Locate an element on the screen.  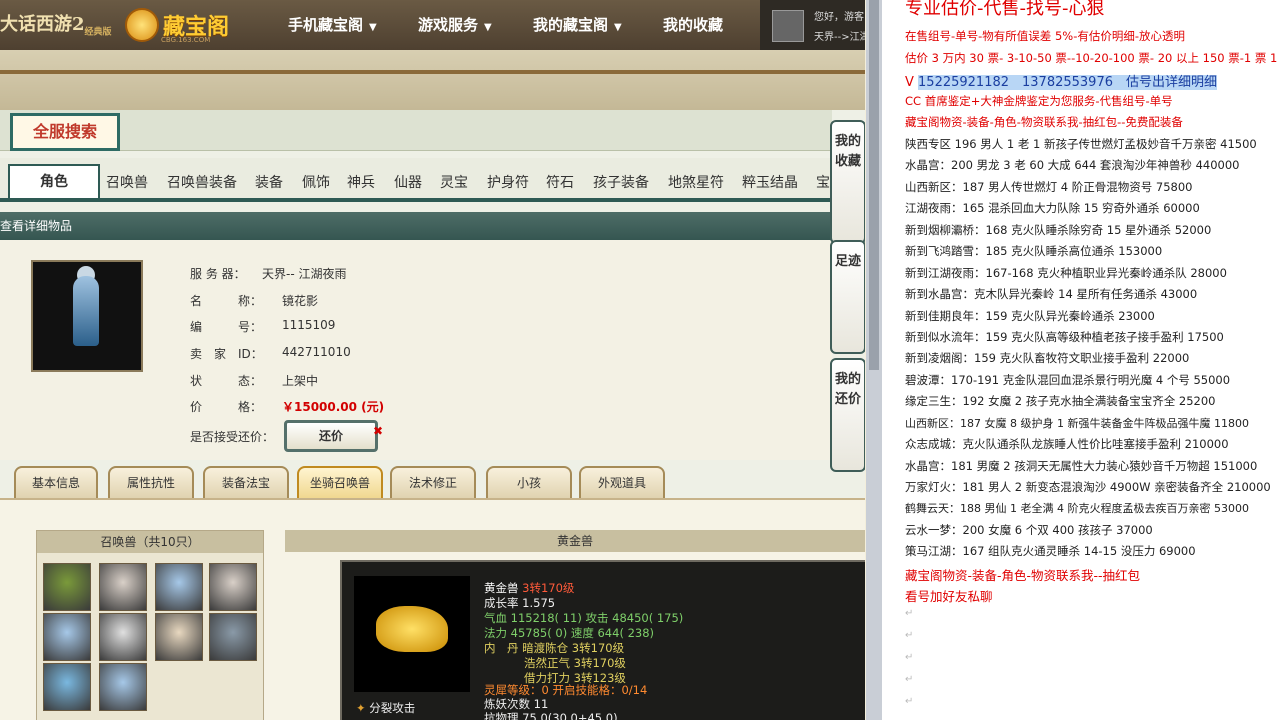
tab-more: 宝 is located at coordinates (823, 182).